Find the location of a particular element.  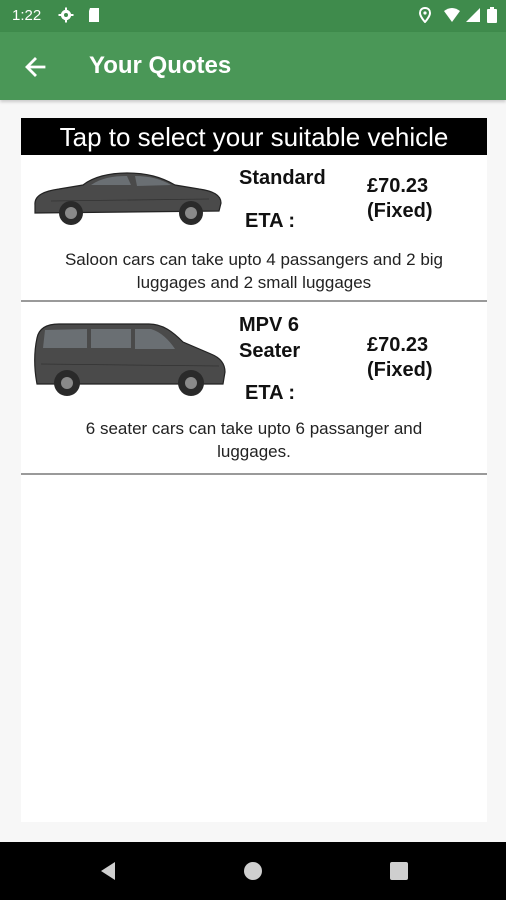

app-bar: Your Quotes is located at coordinates (253, 66).